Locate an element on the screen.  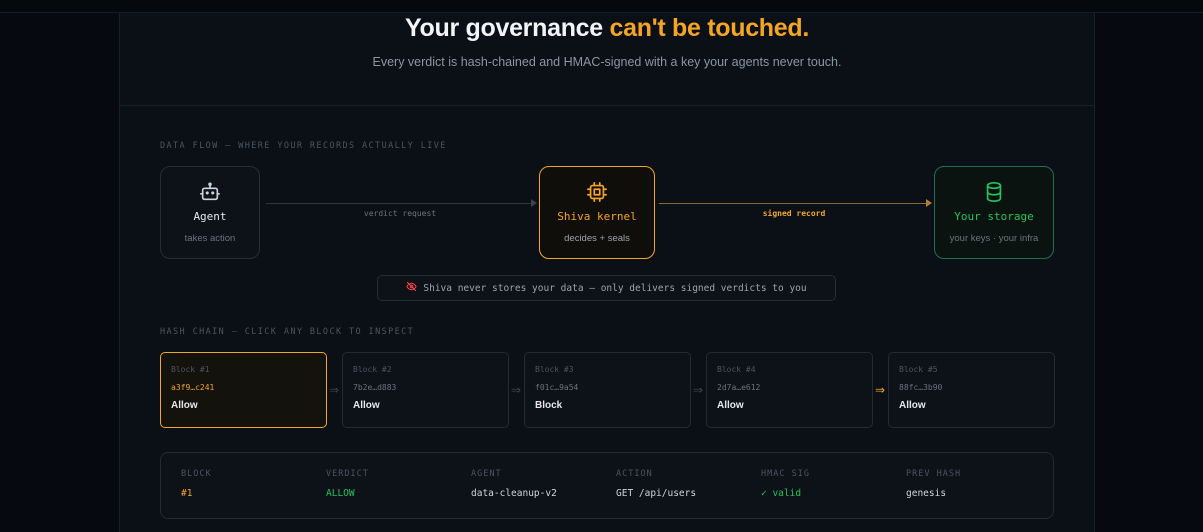
hash-block-5: Block #5 88fc…3b90 Allow is located at coordinates (971, 390).